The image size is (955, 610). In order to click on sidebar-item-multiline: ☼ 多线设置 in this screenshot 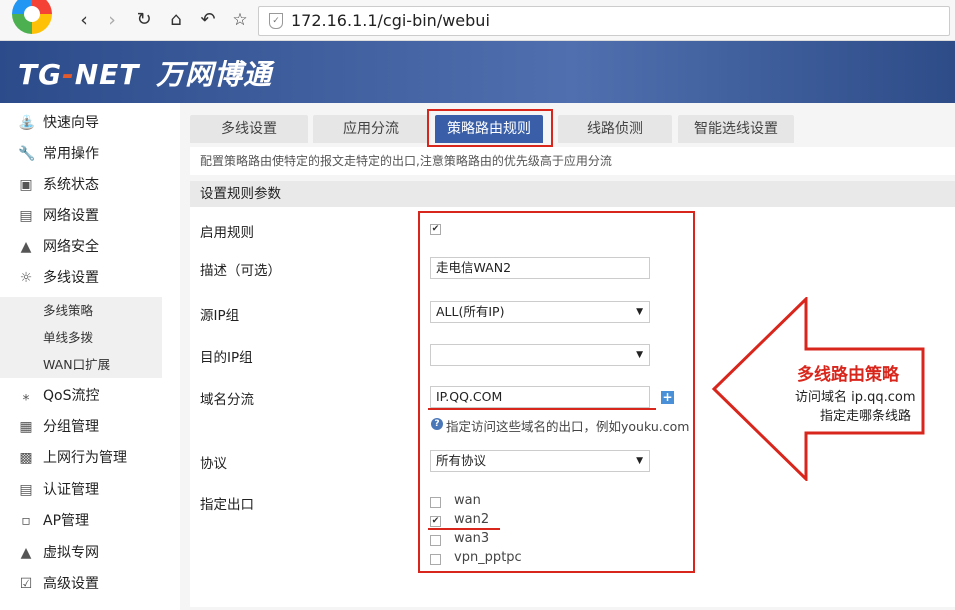, I will do `click(90, 278)`.